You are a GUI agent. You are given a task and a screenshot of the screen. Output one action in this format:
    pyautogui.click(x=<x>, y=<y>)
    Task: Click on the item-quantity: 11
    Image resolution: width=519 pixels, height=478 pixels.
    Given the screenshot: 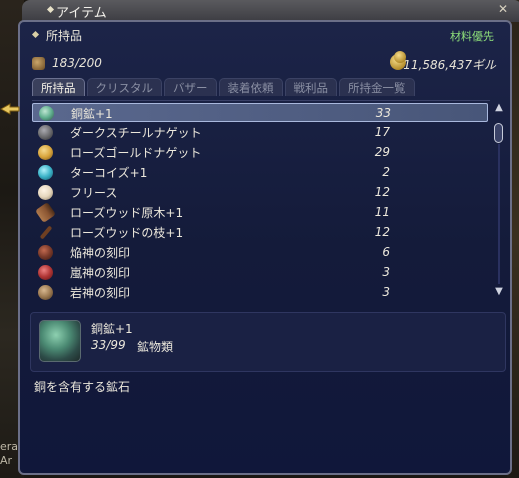 What is the action you would take?
    pyautogui.click(x=382, y=212)
    